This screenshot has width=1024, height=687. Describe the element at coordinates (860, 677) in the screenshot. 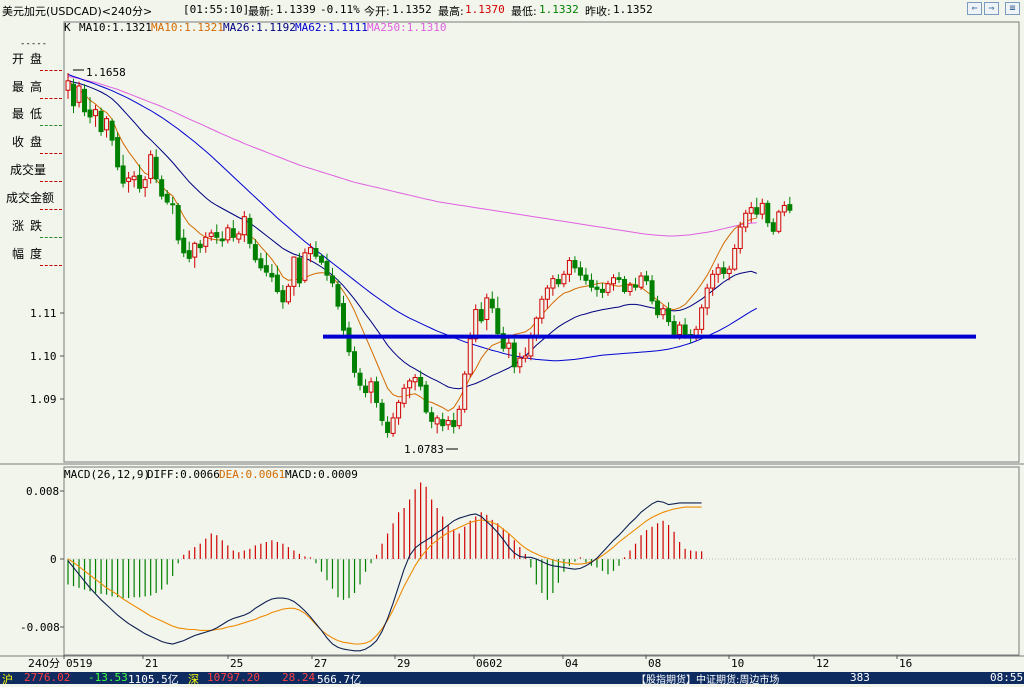

I see `ticker-count: 383` at that location.